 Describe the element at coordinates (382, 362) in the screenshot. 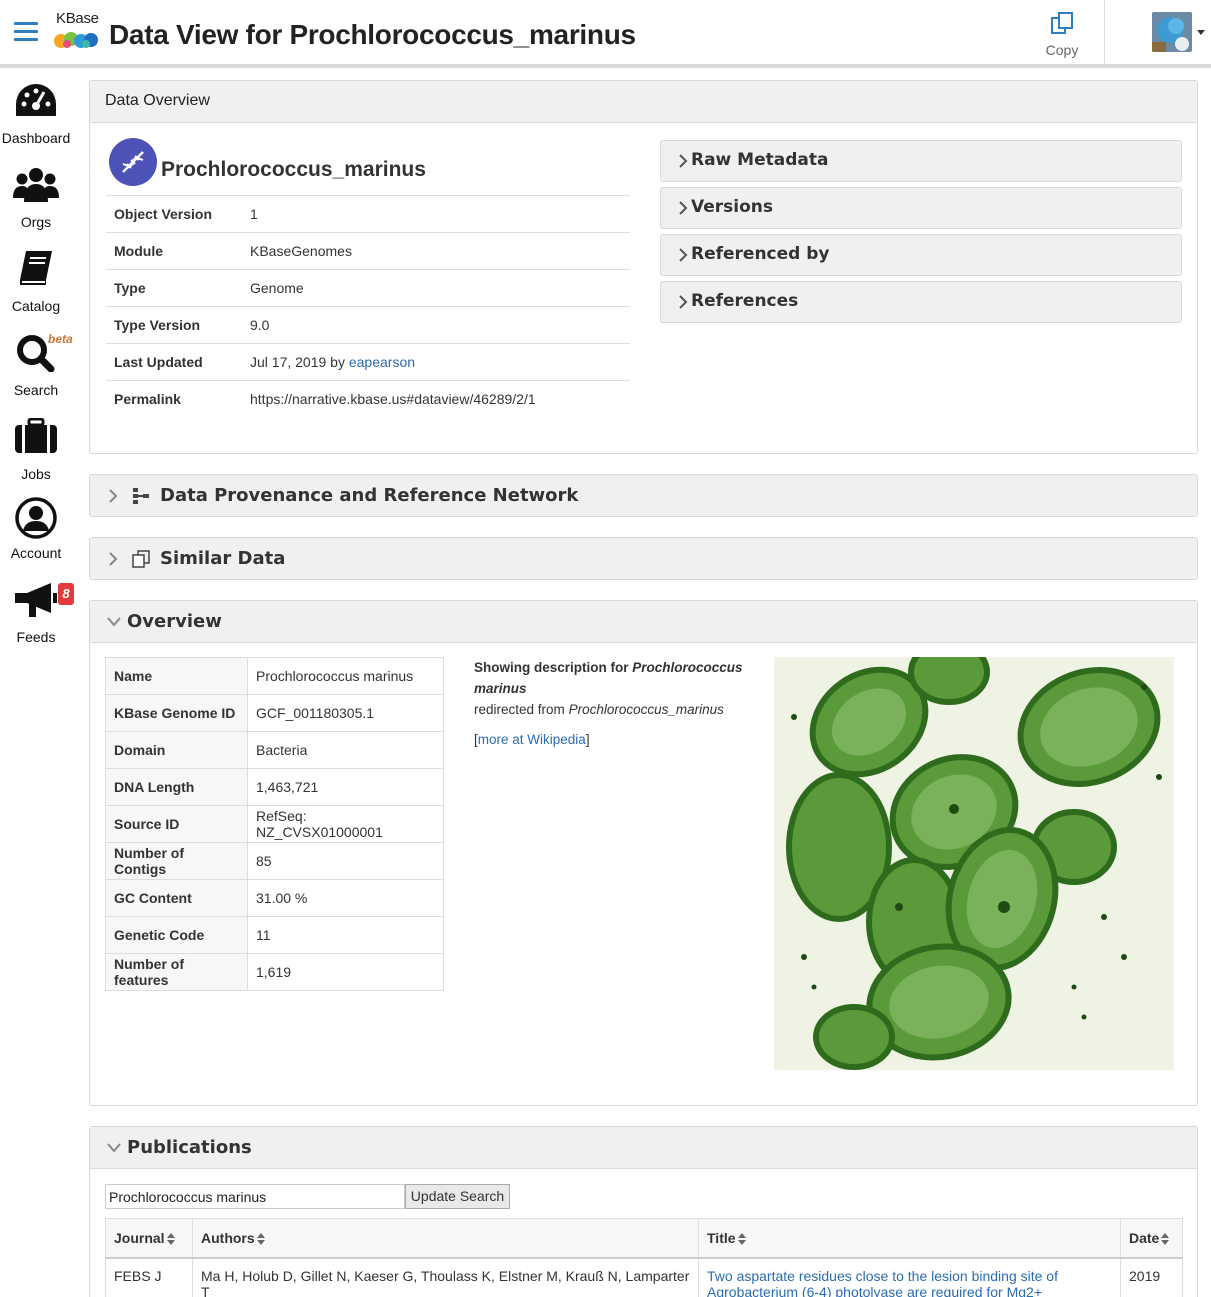

I see `user-link: eapearson` at that location.